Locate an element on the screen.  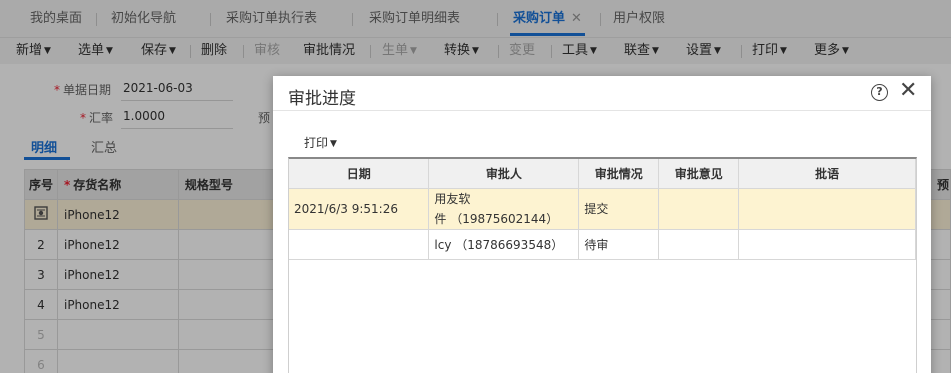
cell-approver: lcy （18786693548） is located at coordinates (504, 244).